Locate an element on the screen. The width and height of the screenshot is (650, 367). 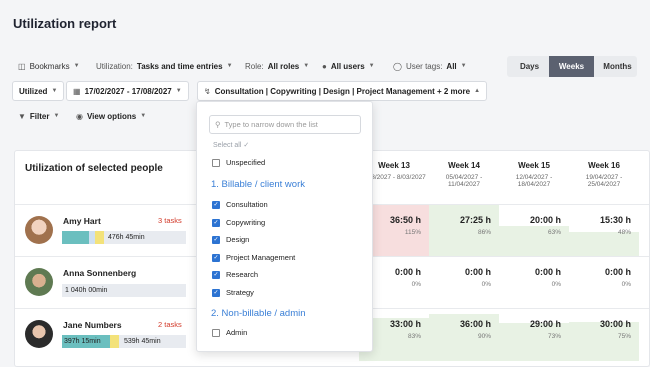
role-label: Role: is located at coordinates (254, 66).